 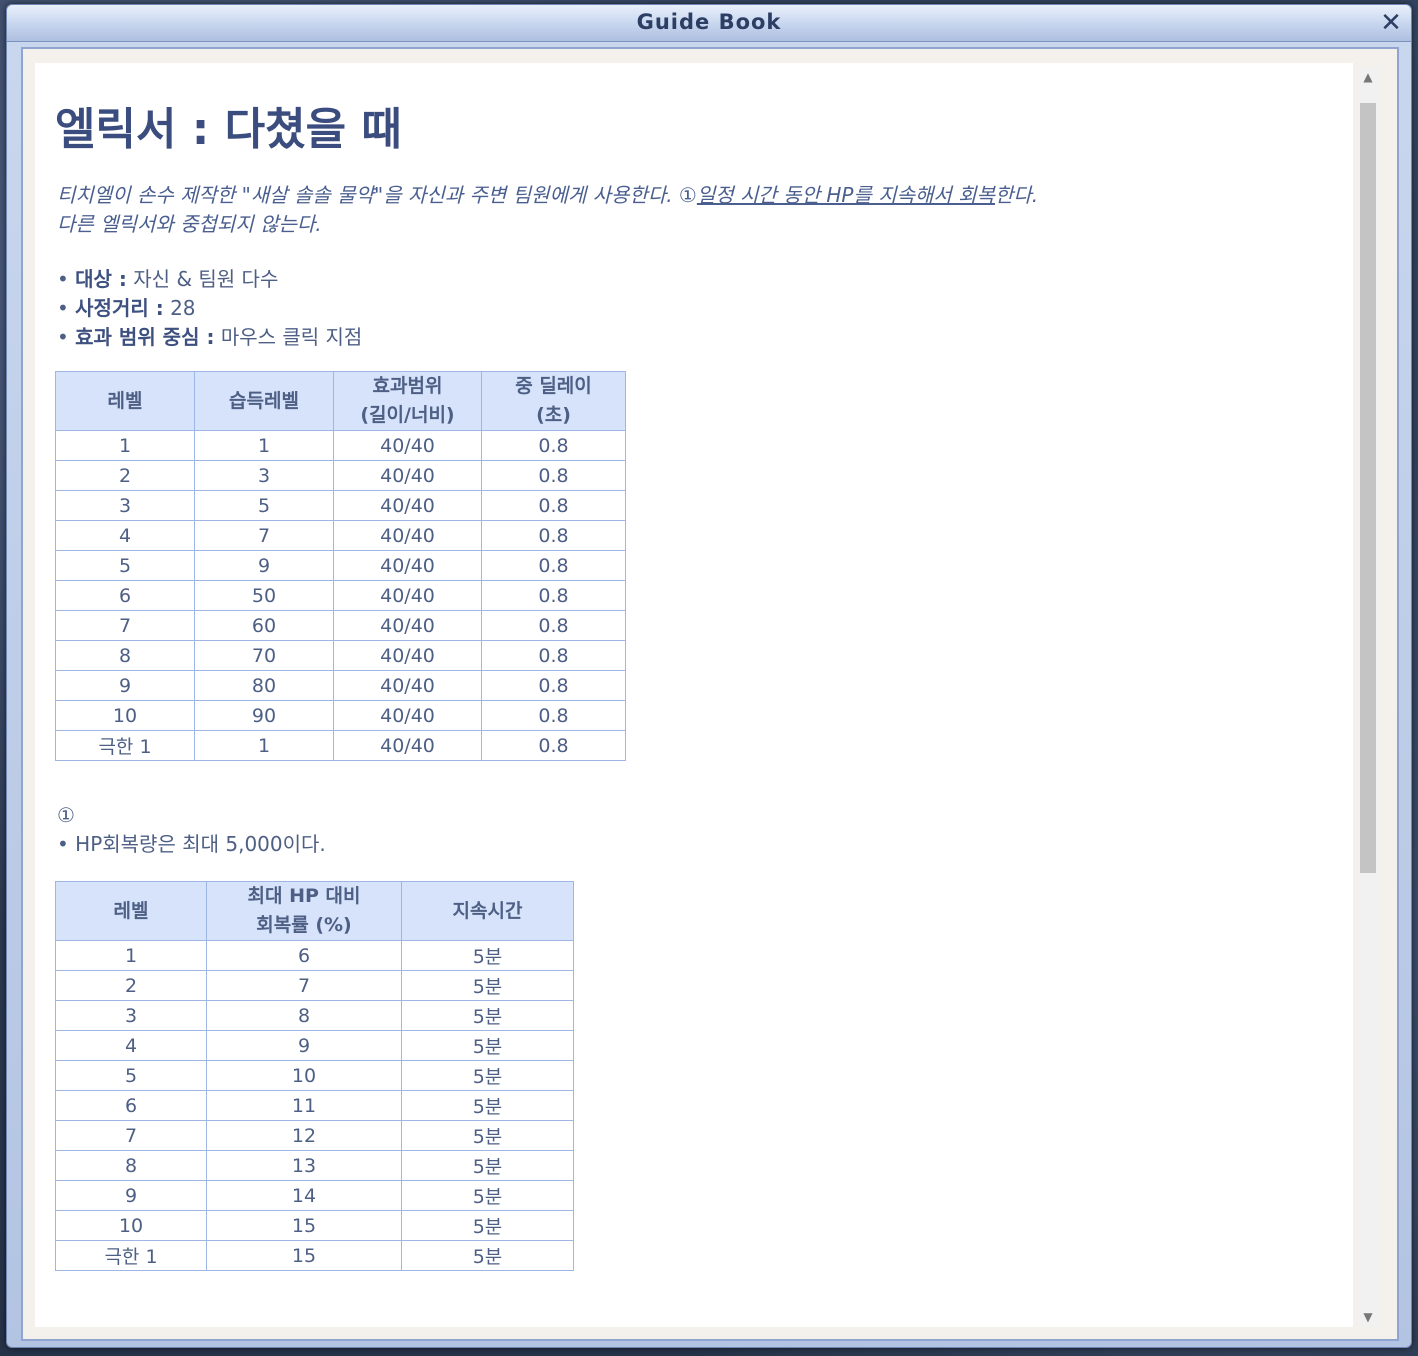 What do you see at coordinates (340, 595) in the screenshot?
I see `table-row: 6 50 40/40 0.8` at bounding box center [340, 595].